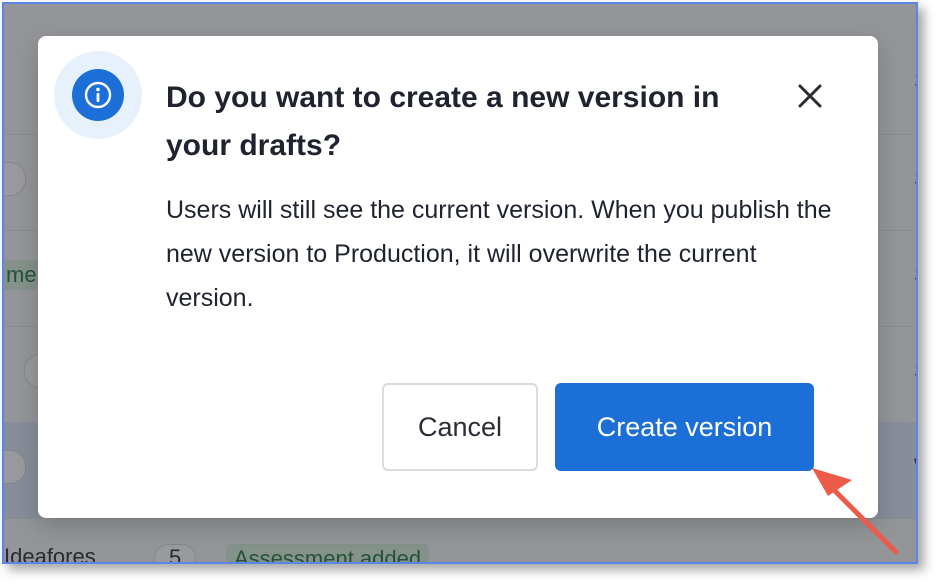 This screenshot has width=938, height=584. What do you see at coordinates (460, 427) in the screenshot?
I see `cancel-button: Cancel` at bounding box center [460, 427].